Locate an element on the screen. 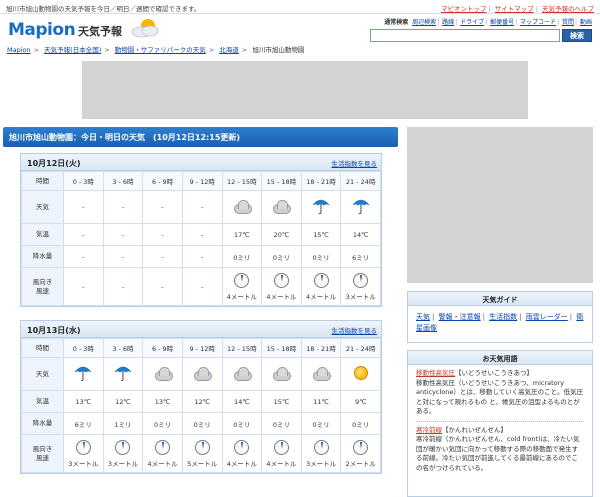  search-nav-question: 質問 is located at coordinates (568, 22).